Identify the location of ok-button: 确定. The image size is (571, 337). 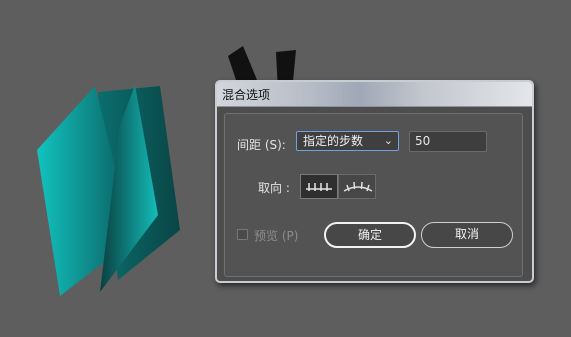
(370, 235).